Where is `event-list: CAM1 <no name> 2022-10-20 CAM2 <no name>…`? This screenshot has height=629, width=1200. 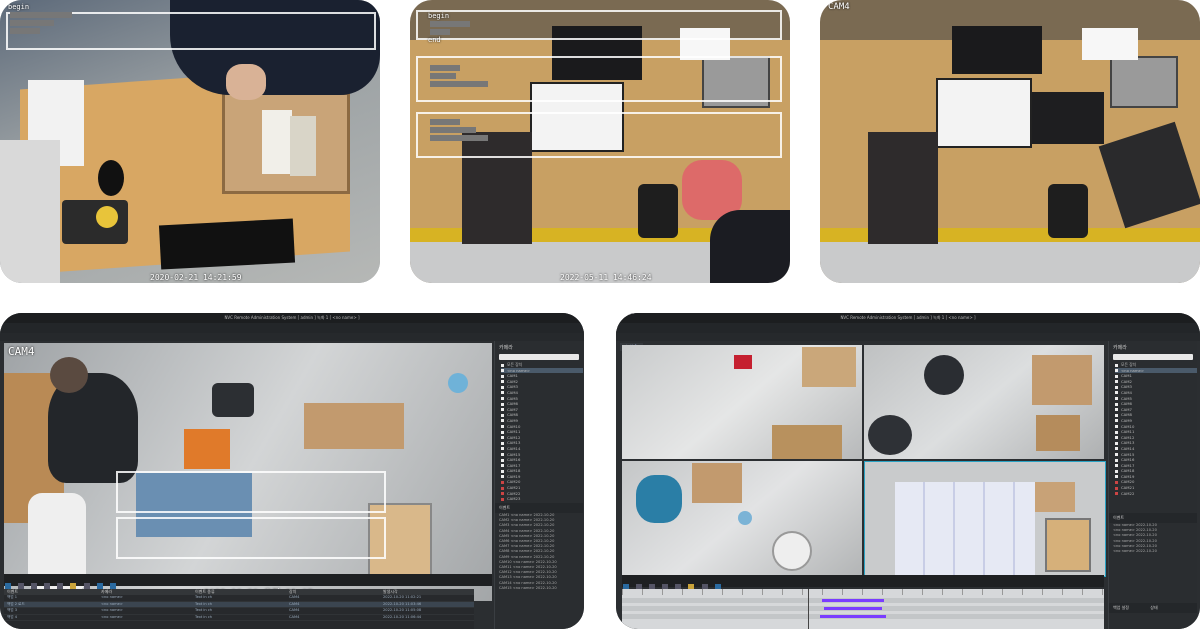 event-list: CAM1 <no name> 2022-10-20 CAM2 <no name>… is located at coordinates (539, 552).